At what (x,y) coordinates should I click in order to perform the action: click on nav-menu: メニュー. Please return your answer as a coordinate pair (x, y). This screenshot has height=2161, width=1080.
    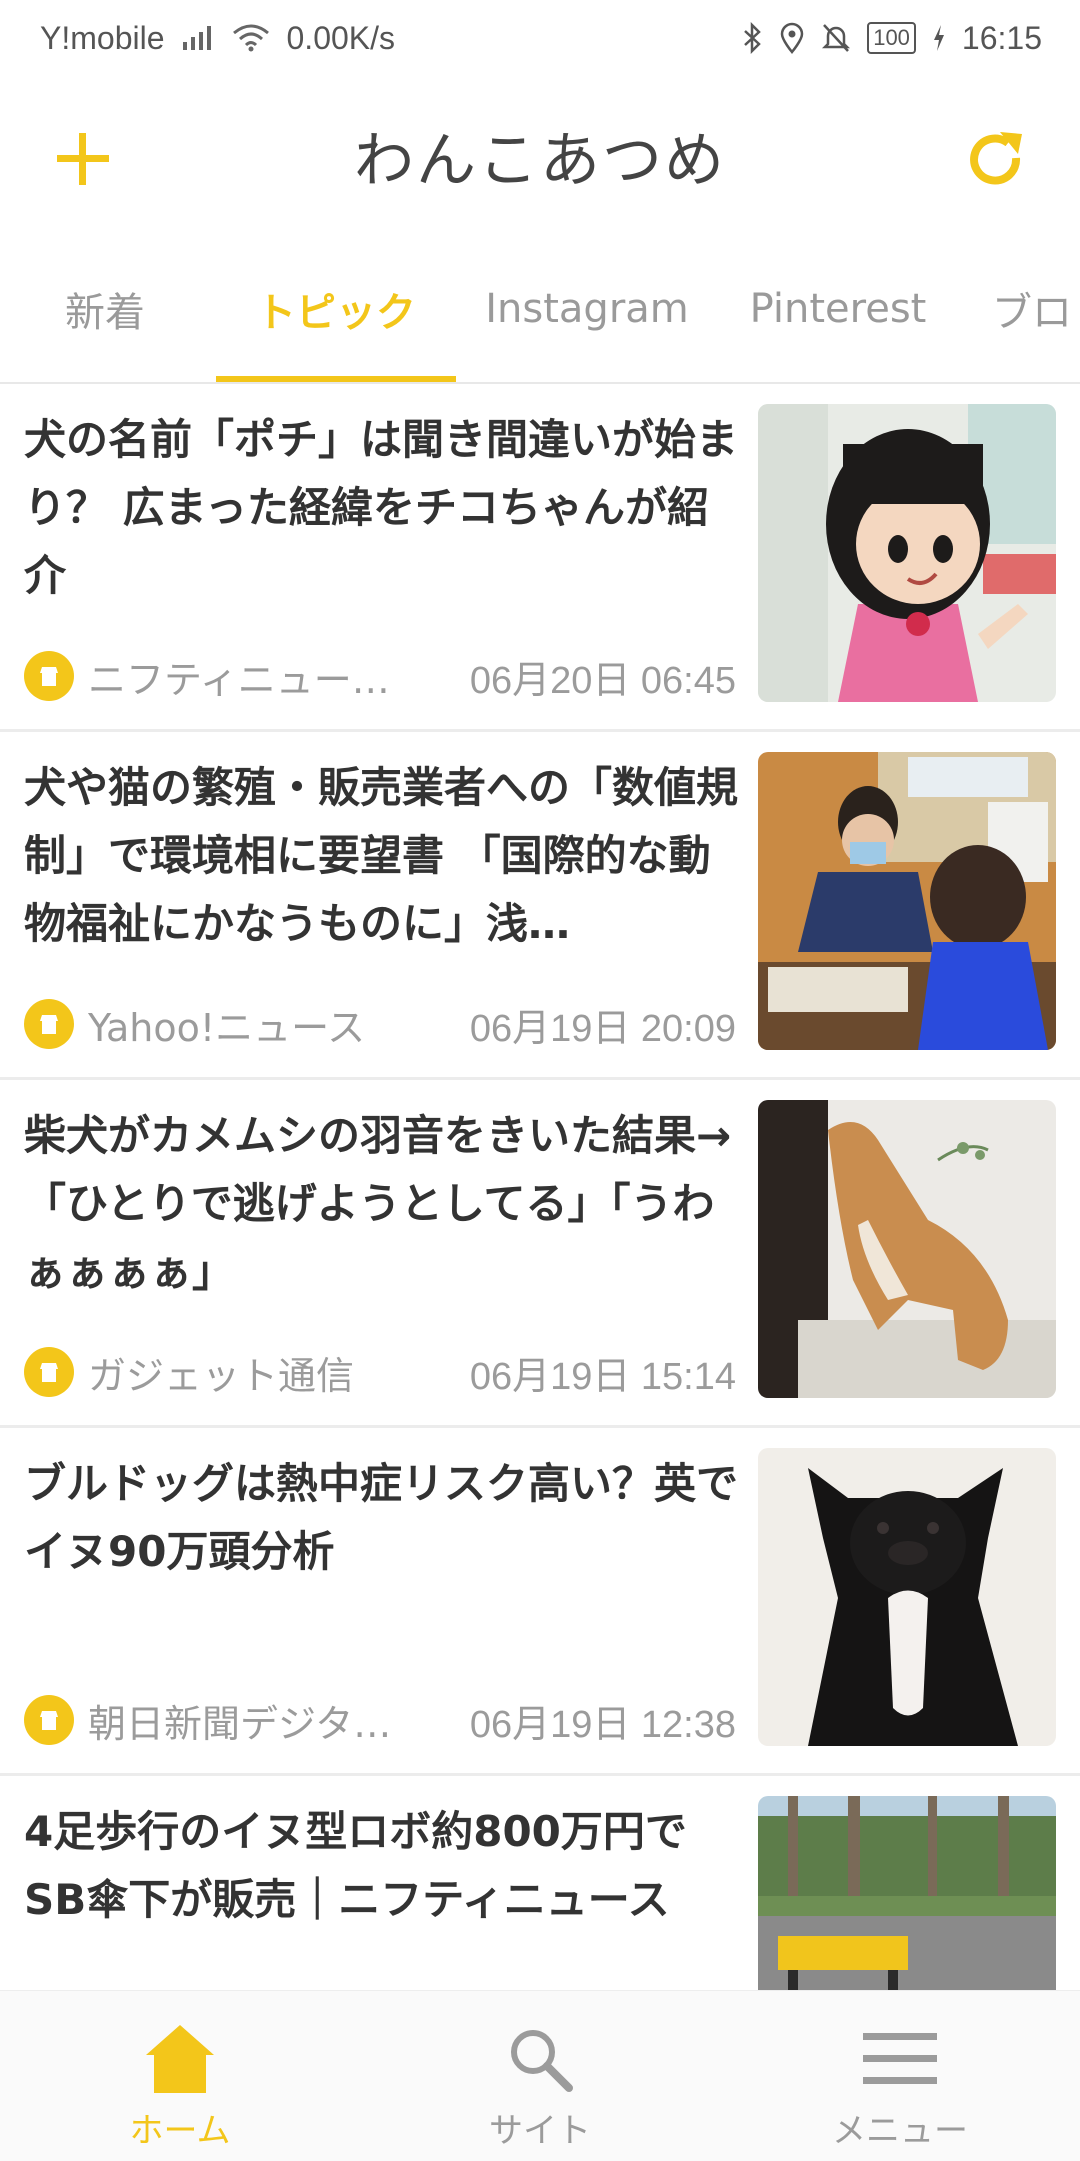
    Looking at the image, I should click on (900, 2076).